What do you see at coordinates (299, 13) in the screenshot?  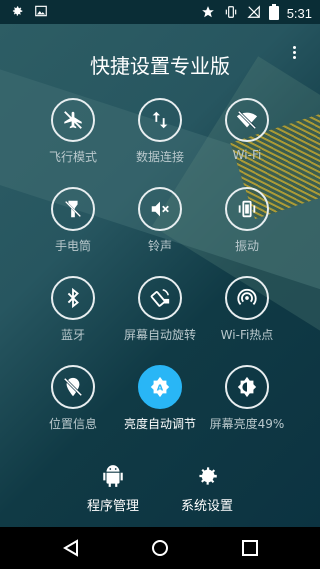 I see `status-time: 5:31` at bounding box center [299, 13].